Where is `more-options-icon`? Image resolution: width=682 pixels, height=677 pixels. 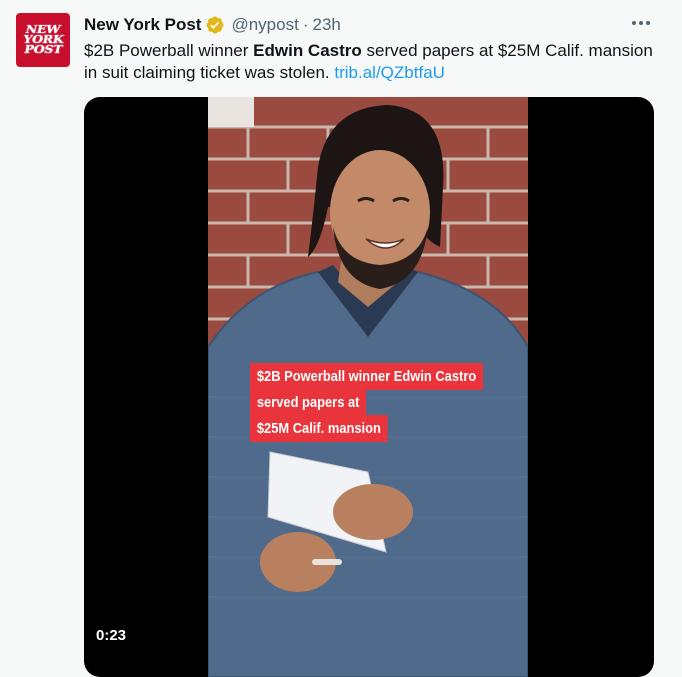 more-options-icon is located at coordinates (641, 23).